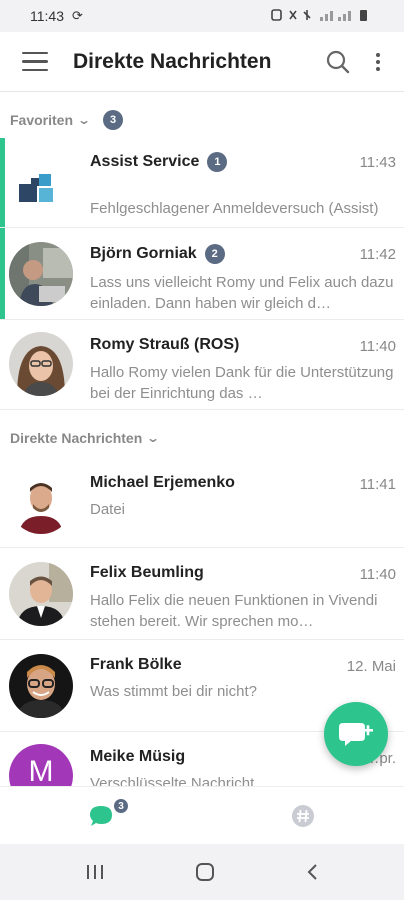 This screenshot has height=900, width=404. What do you see at coordinates (312, 872) in the screenshot?
I see `back-icon` at bounding box center [312, 872].